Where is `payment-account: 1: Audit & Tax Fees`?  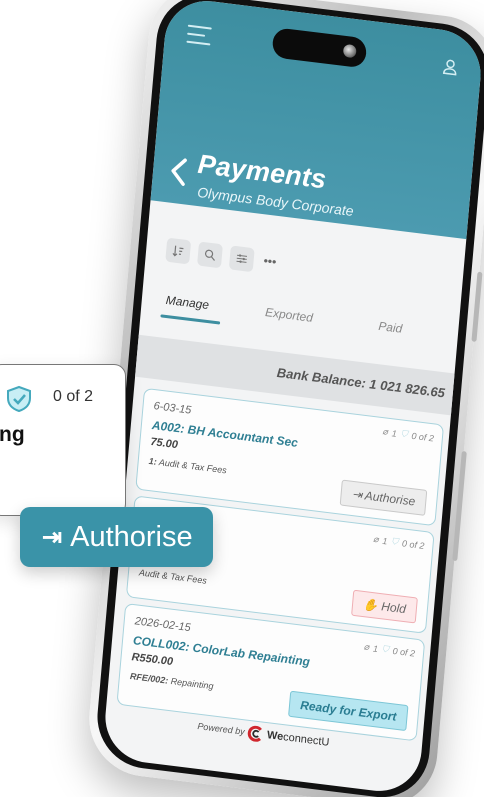 payment-account: 1: Audit & Tax Fees is located at coordinates (187, 466).